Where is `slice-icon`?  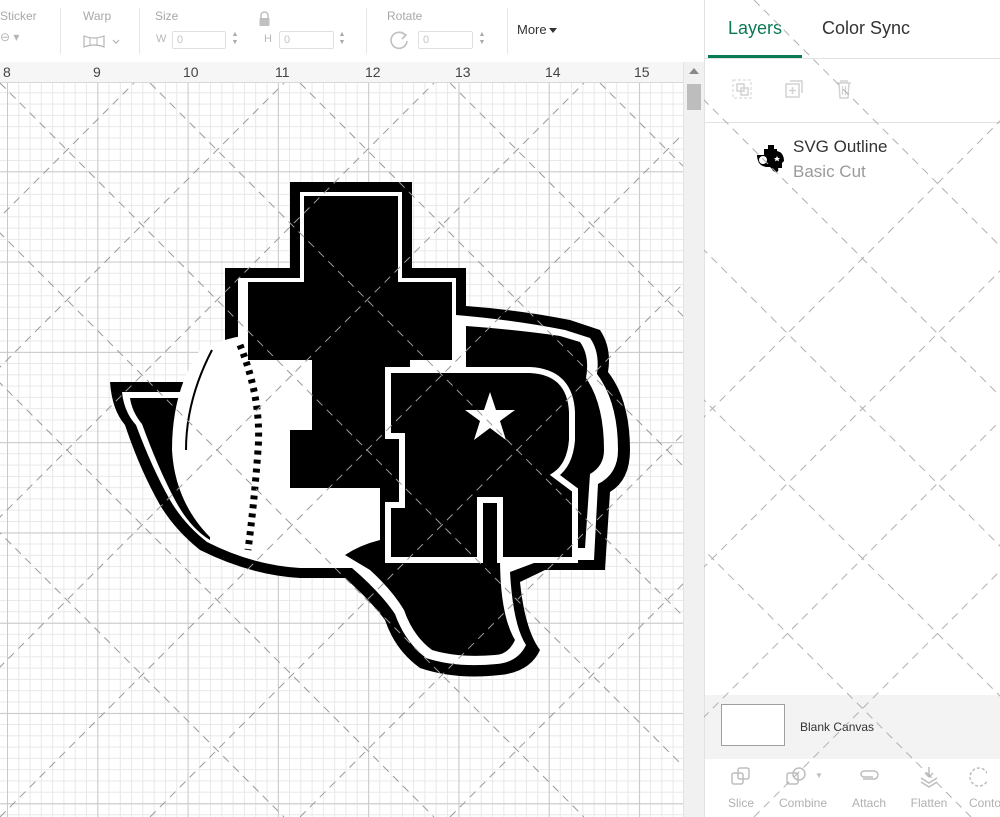
slice-icon is located at coordinates (740, 776).